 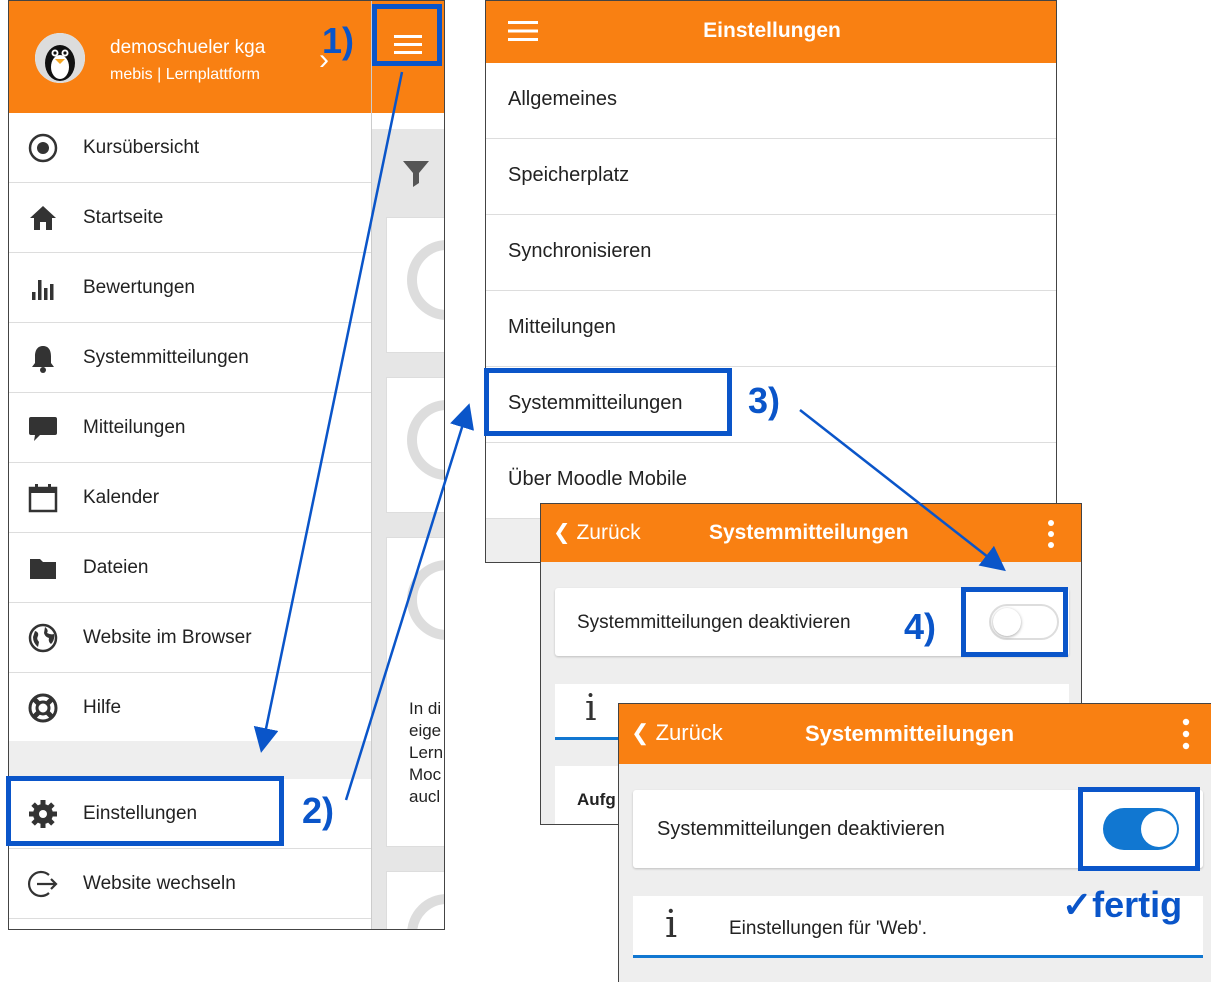 What do you see at coordinates (188, 47) in the screenshot?
I see `user-name: demoschueler kga` at bounding box center [188, 47].